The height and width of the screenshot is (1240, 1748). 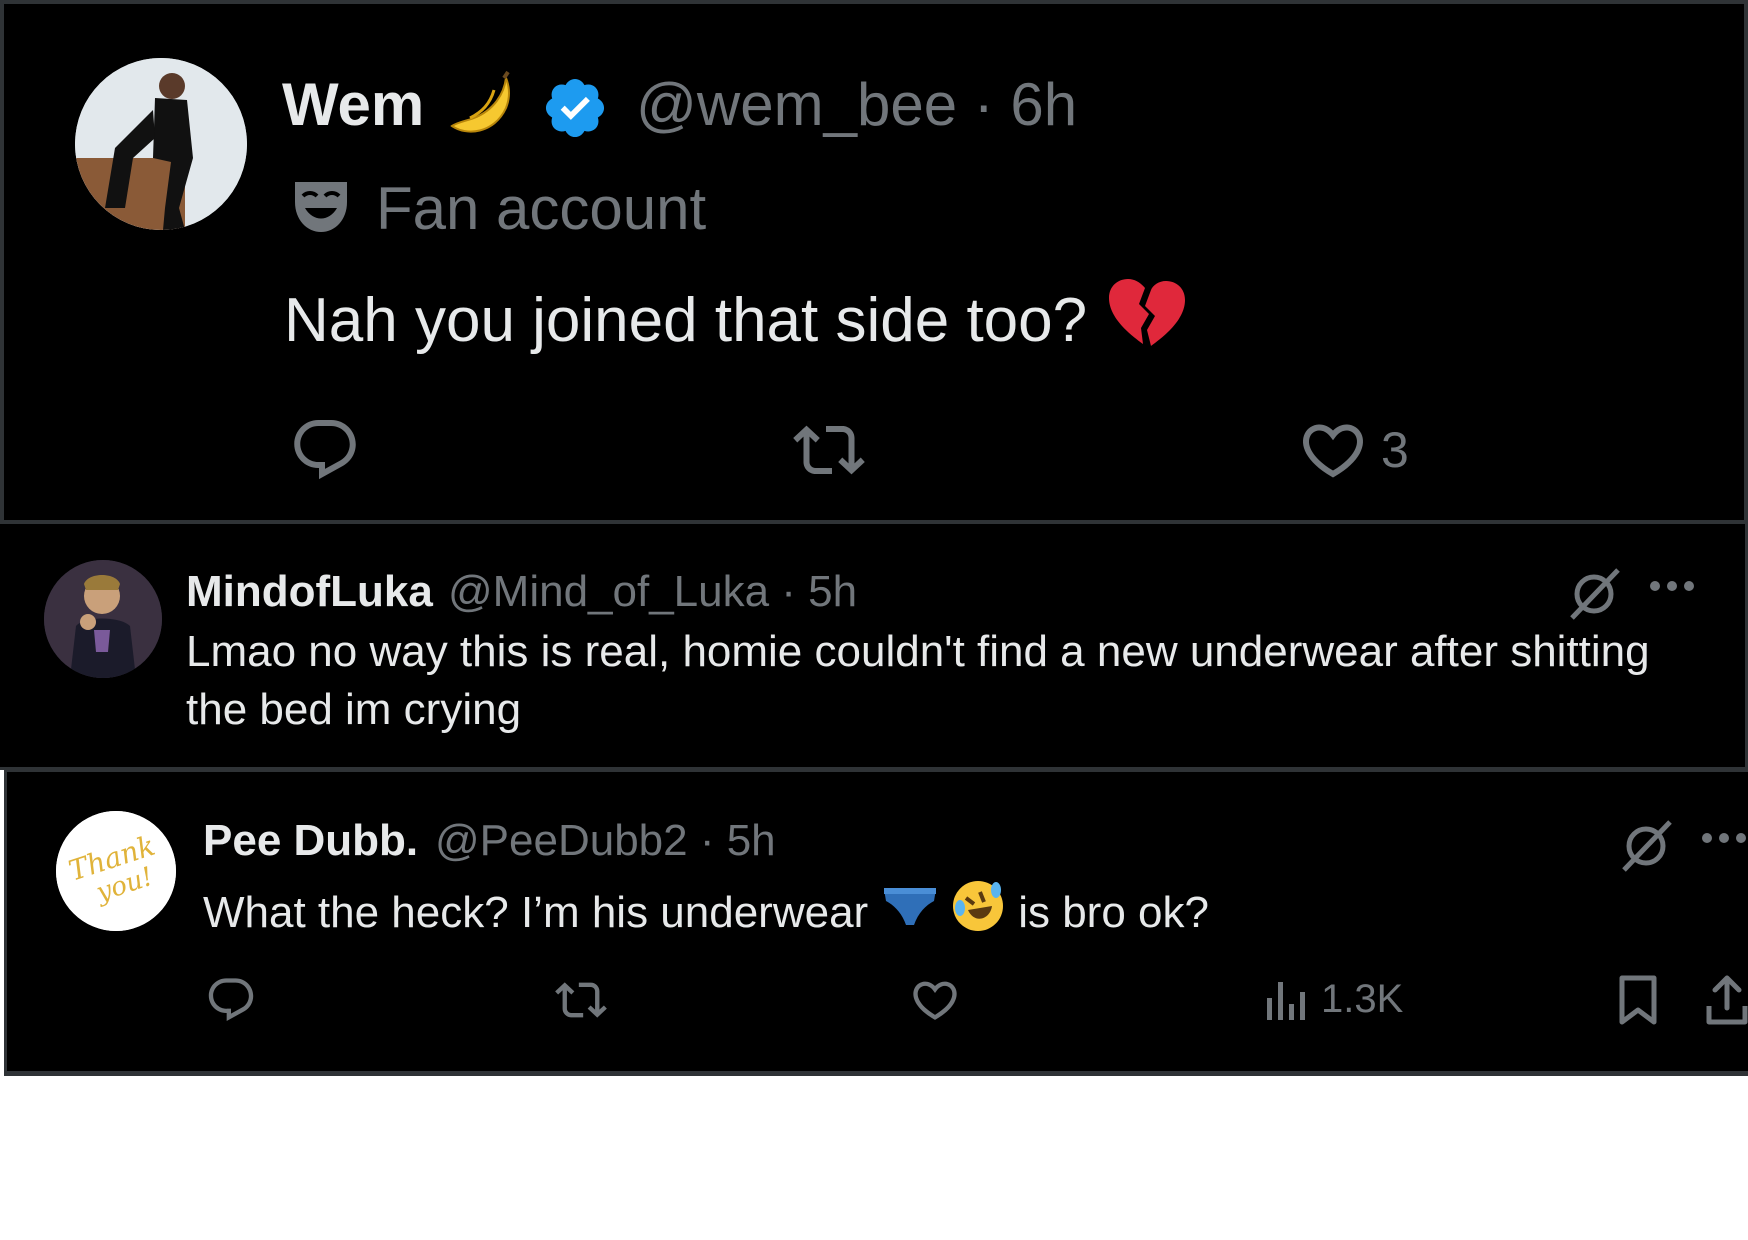 I want to click on tweet-text: Nah you joined that side too?, so click(x=735, y=320).